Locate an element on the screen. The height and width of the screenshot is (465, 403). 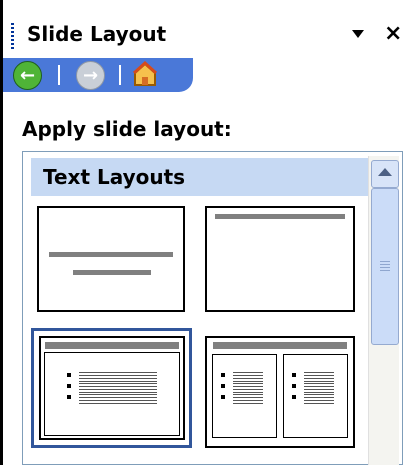
home-icon is located at coordinates (145, 74).